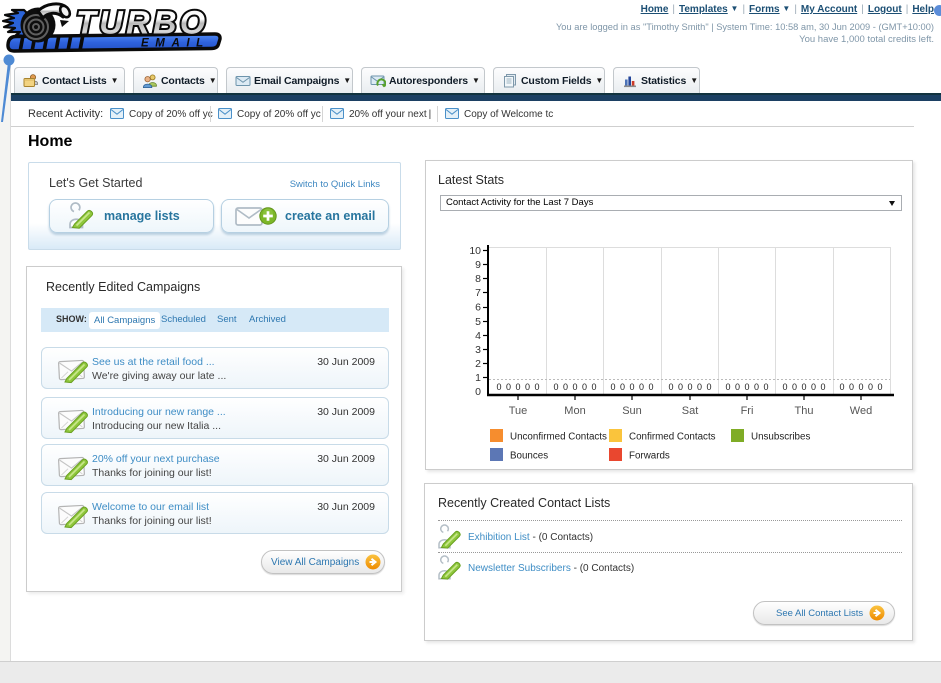 The width and height of the screenshot is (941, 683). What do you see at coordinates (747, 411) in the screenshot?
I see `svg-text: Fri` at bounding box center [747, 411].